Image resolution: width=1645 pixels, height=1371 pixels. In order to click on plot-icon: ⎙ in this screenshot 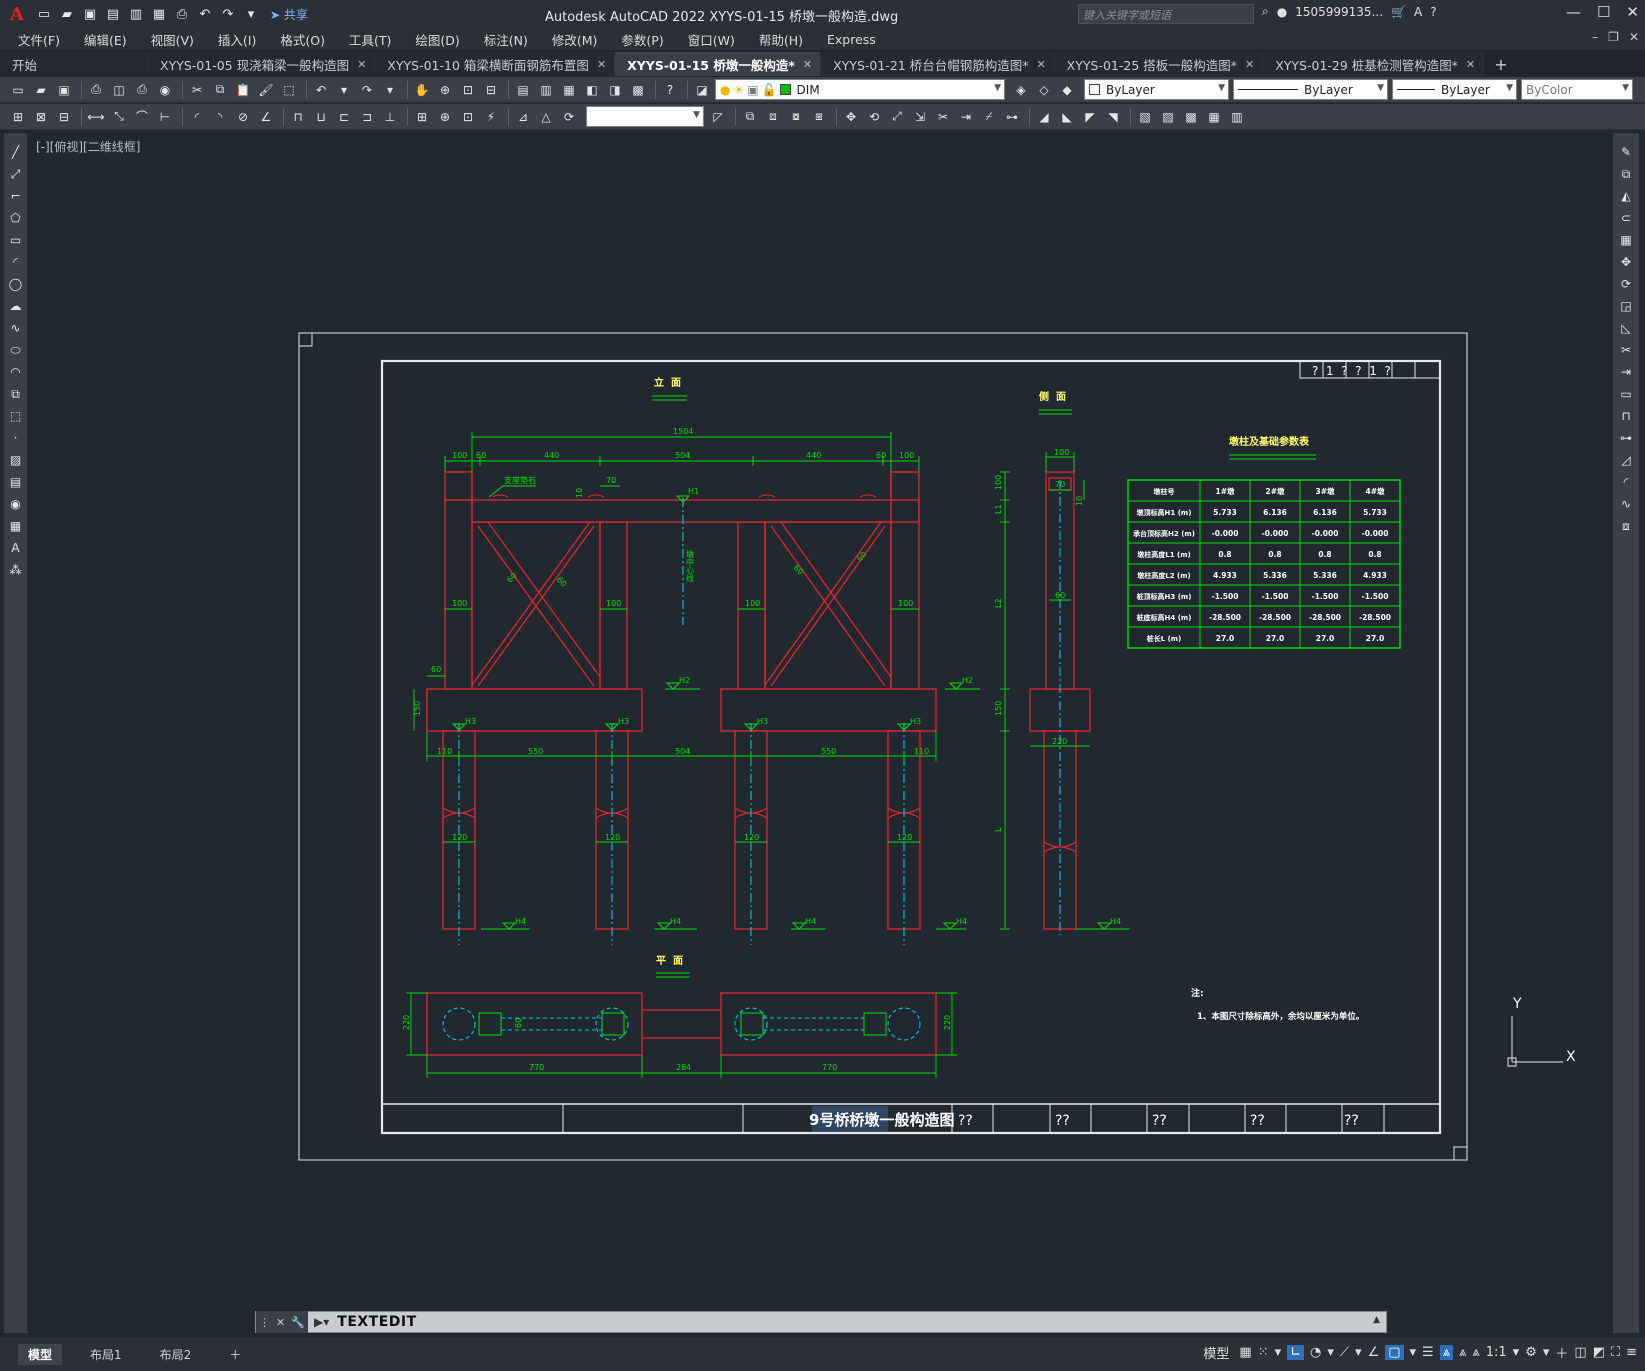, I will do `click(182, 14)`.